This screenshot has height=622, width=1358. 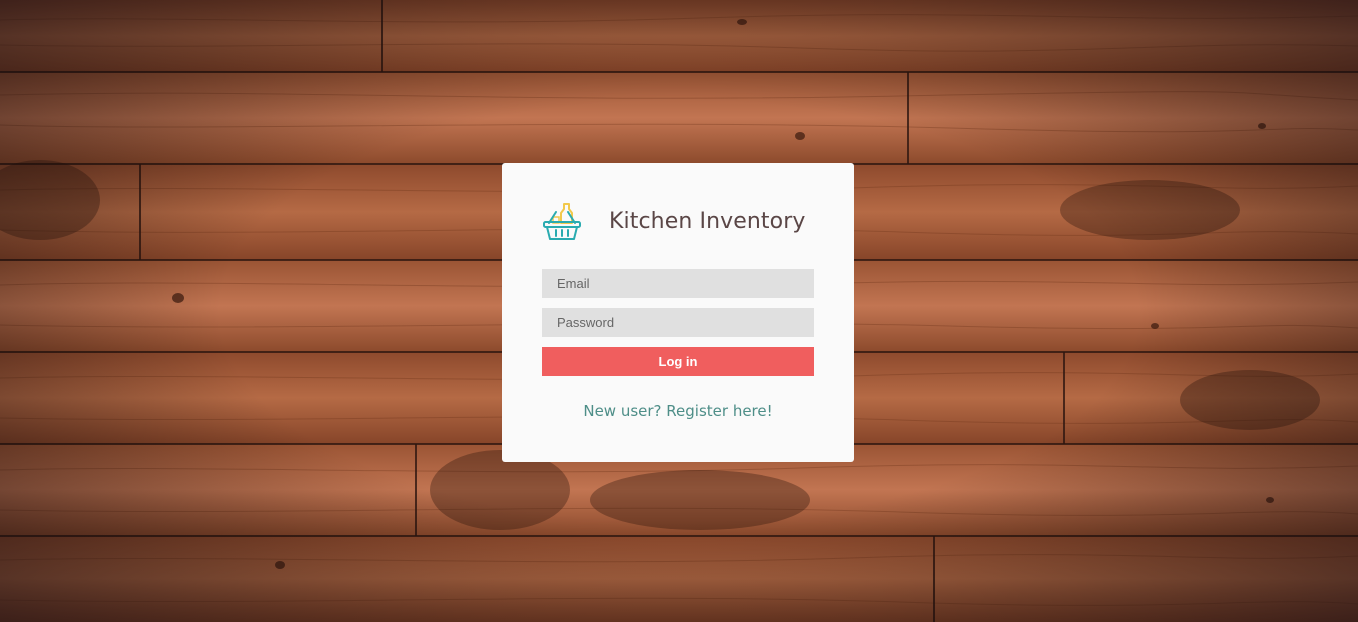 I want to click on app-title: Kitchen Inventory, so click(x=707, y=221).